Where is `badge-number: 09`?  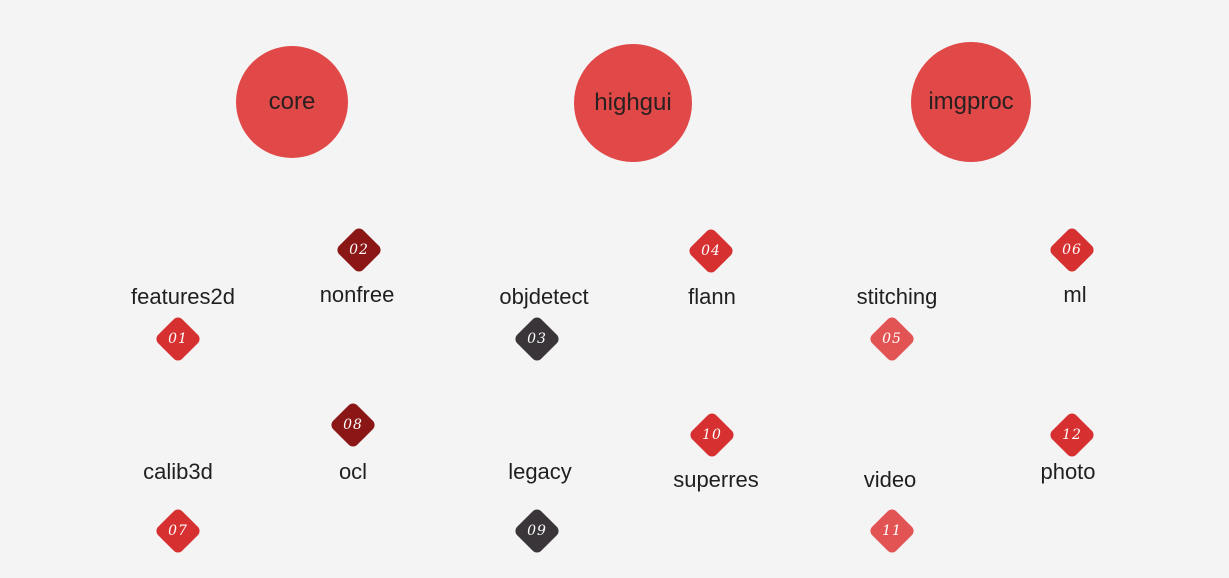 badge-number: 09 is located at coordinates (537, 531).